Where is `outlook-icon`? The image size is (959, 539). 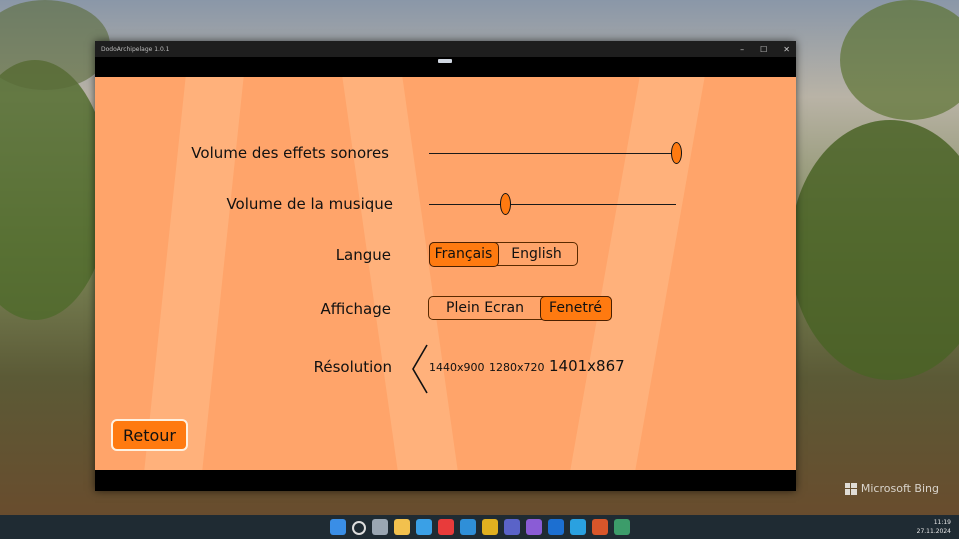
outlook-icon is located at coordinates (556, 527).